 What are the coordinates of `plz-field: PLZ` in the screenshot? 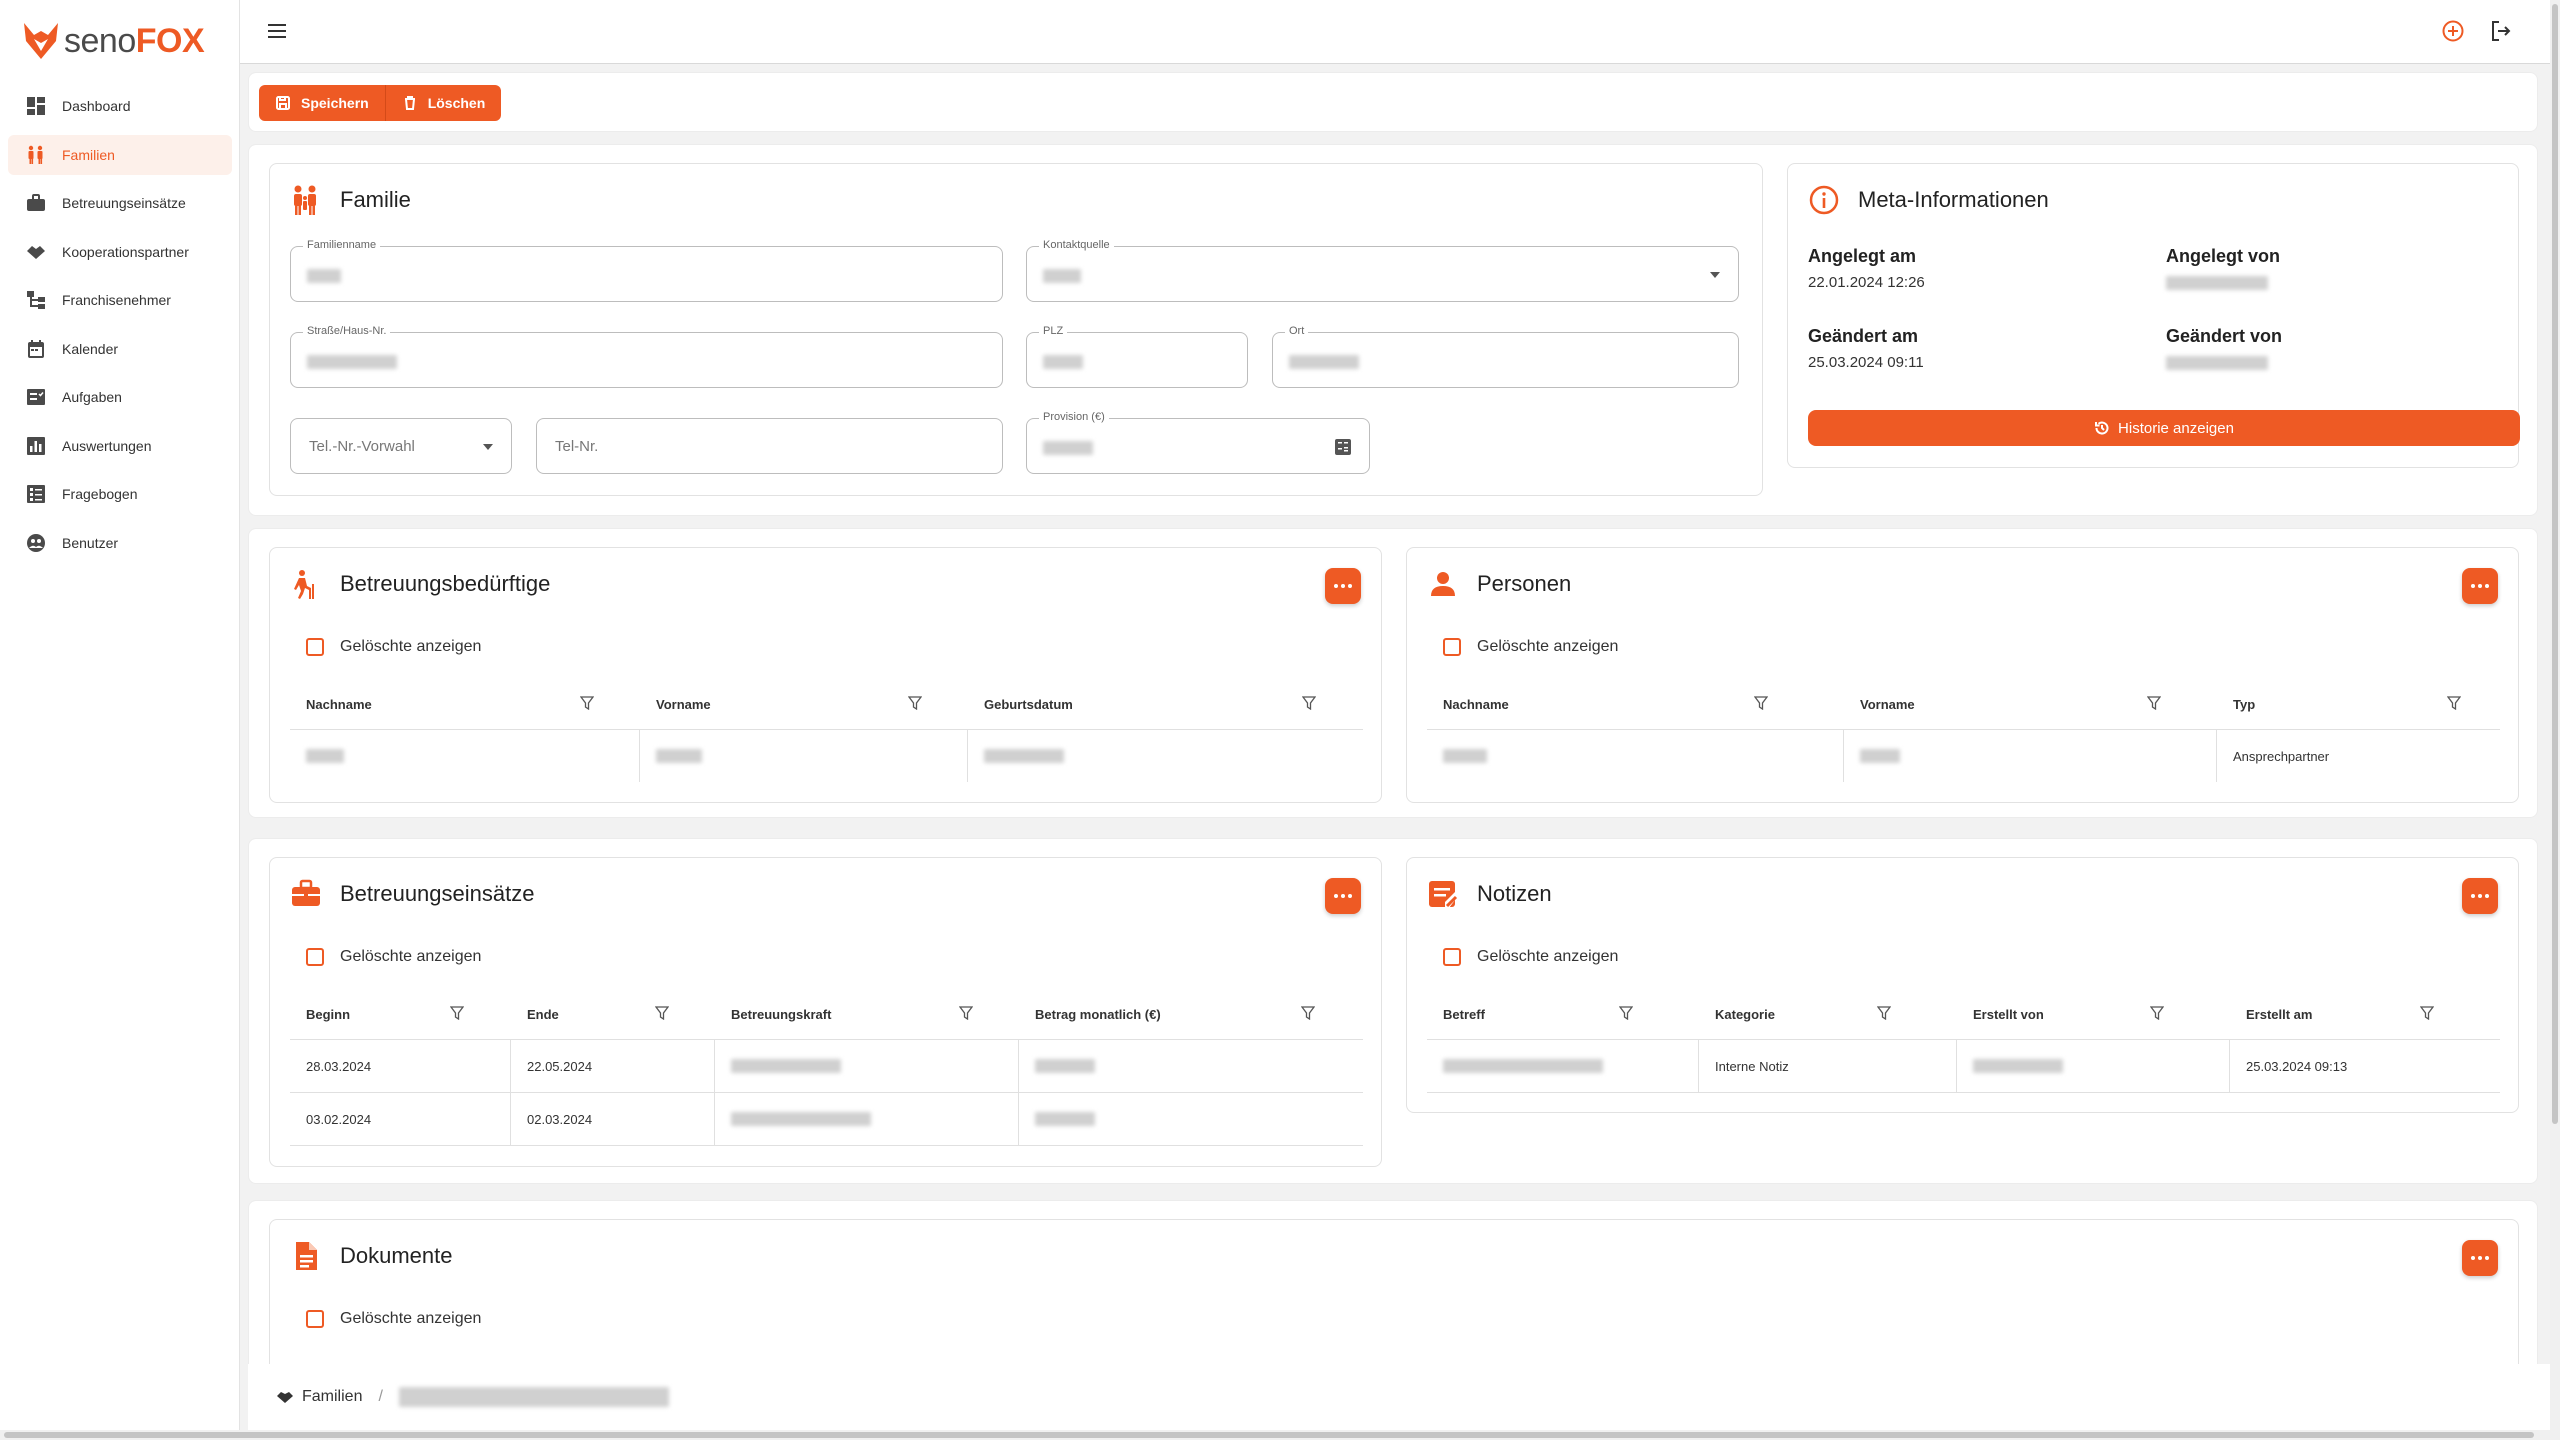 It's located at (1137, 356).